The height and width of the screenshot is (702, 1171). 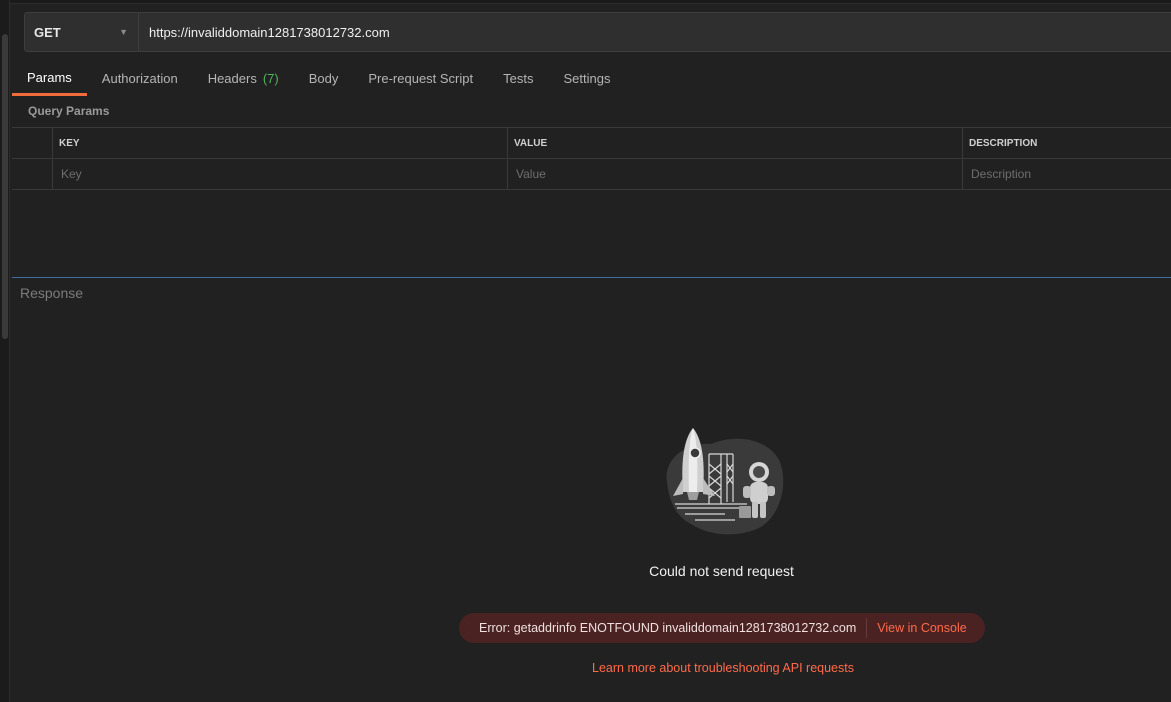 I want to click on tab-label: Authorization, so click(x=139, y=78).